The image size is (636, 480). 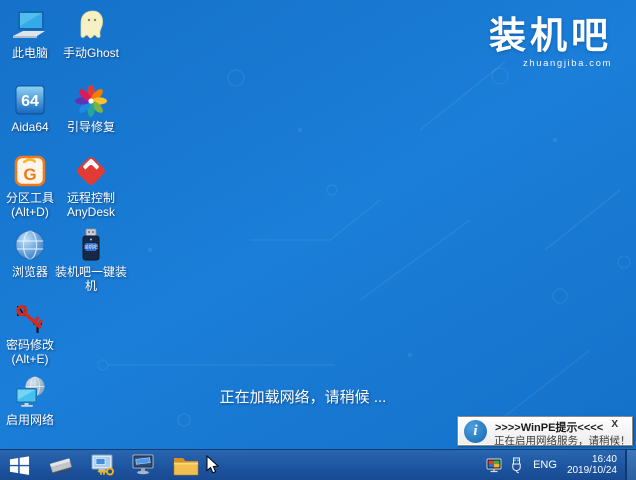 I want to click on desktop-icon-password-reset: N T 密码修改 (Alt+E), so click(x=30, y=332).